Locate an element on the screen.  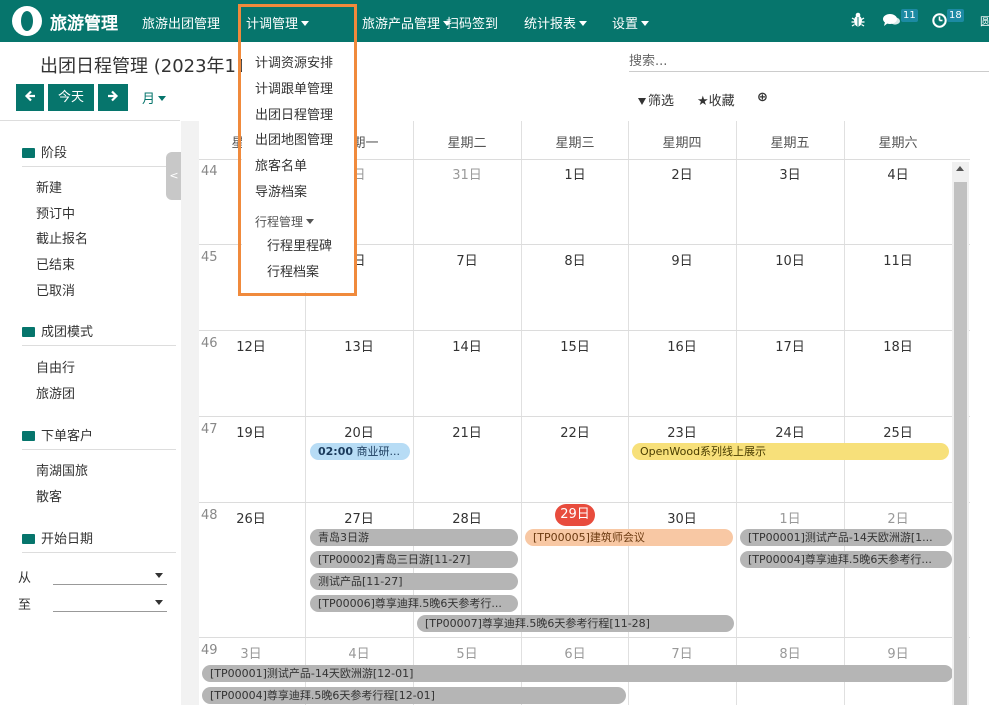
favorite-button: ★收藏 is located at coordinates (716, 99).